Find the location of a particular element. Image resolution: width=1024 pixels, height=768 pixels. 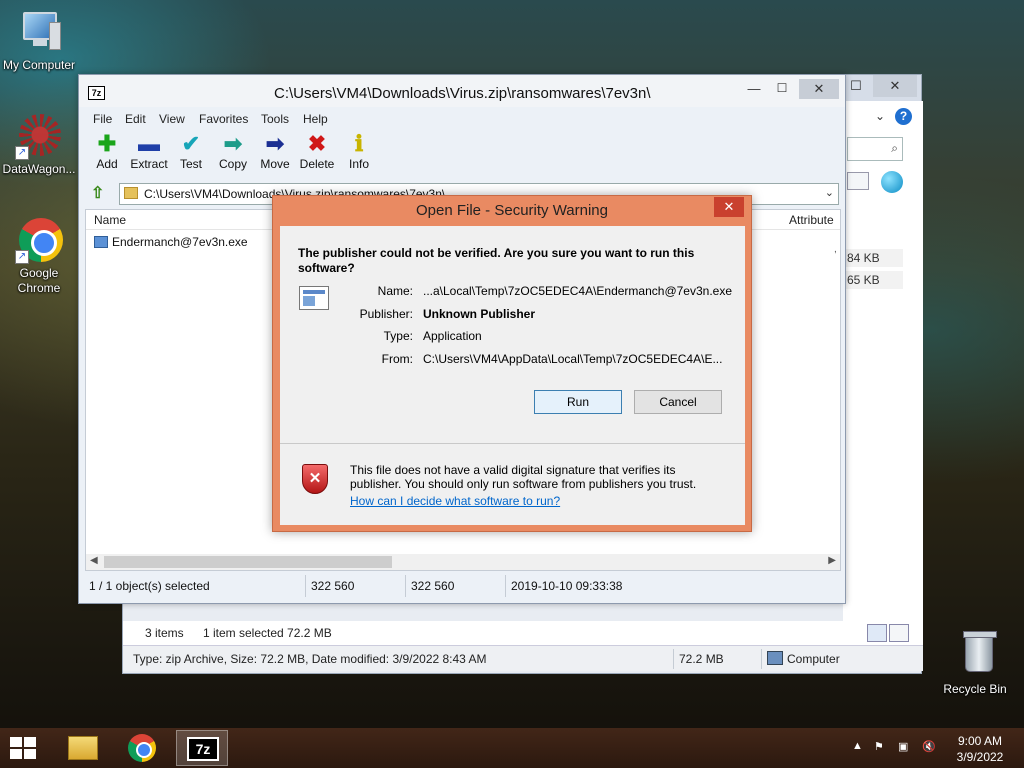

menu-file: File is located at coordinates (102, 119).